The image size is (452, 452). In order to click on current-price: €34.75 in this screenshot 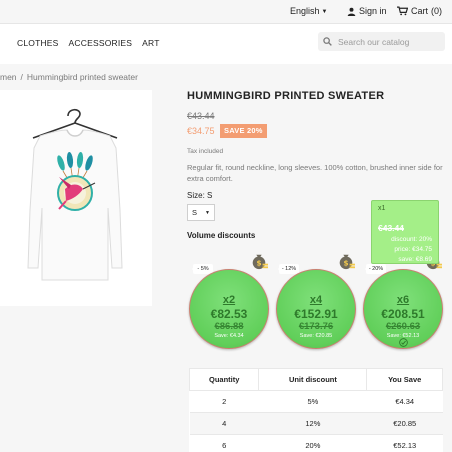, I will do `click(201, 131)`.